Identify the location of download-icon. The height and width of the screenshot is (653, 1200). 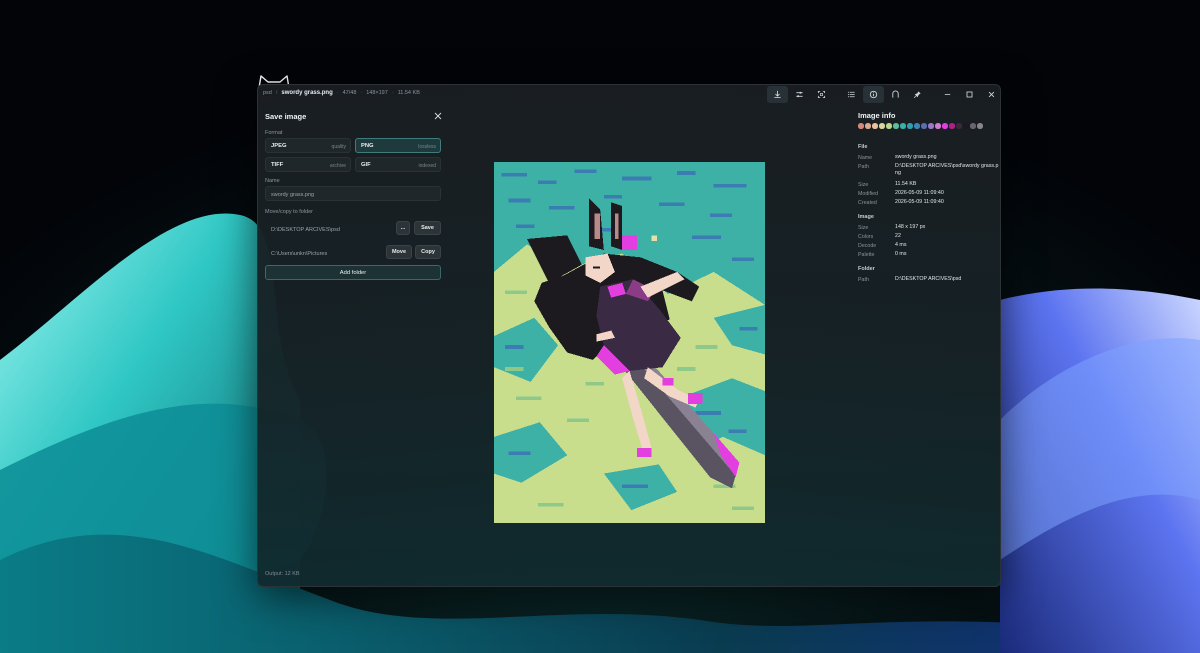
(777, 94).